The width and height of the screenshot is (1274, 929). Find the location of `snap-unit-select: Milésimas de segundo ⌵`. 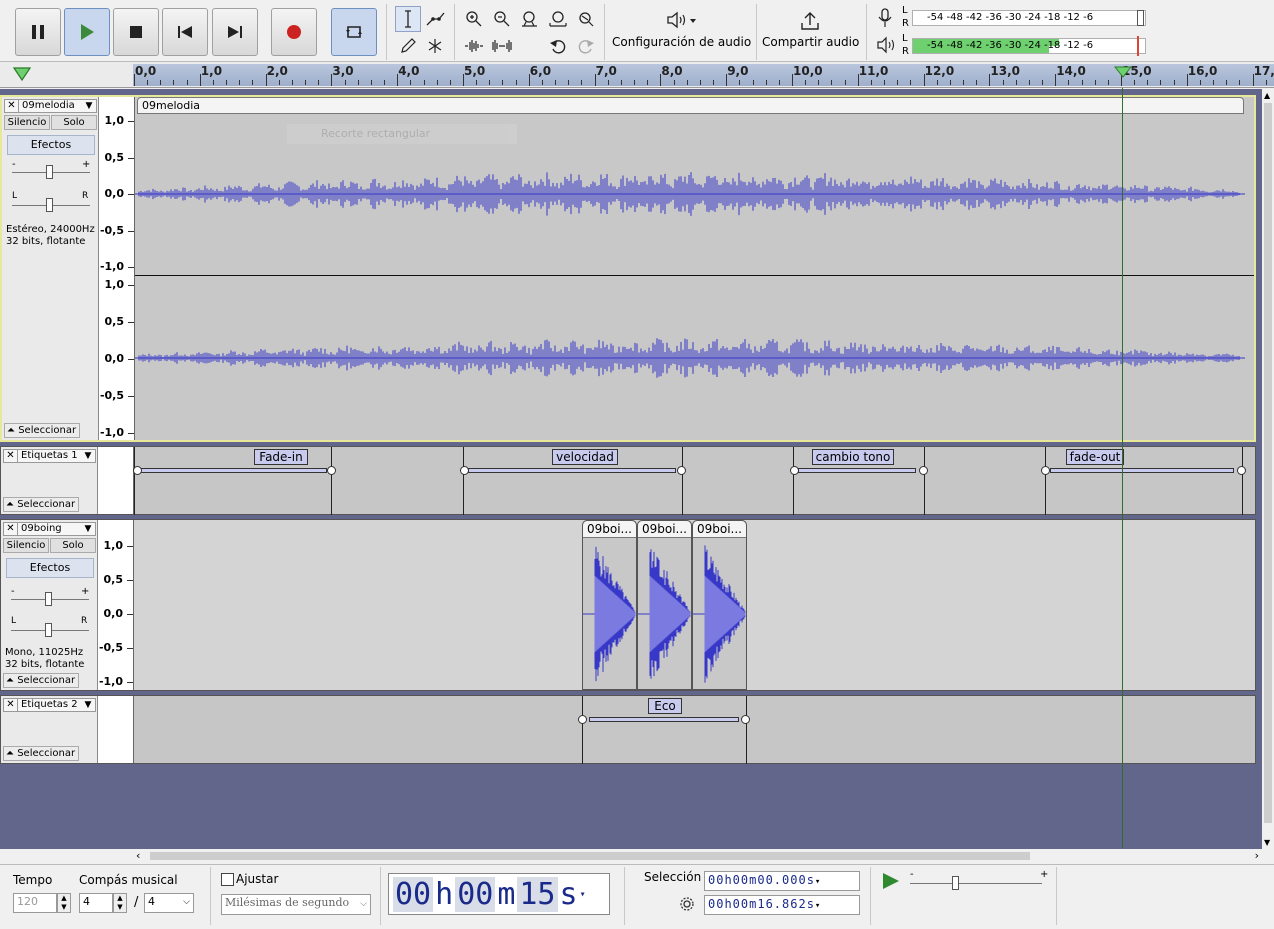

snap-unit-select: Milésimas de segundo ⌵ is located at coordinates (296, 904).